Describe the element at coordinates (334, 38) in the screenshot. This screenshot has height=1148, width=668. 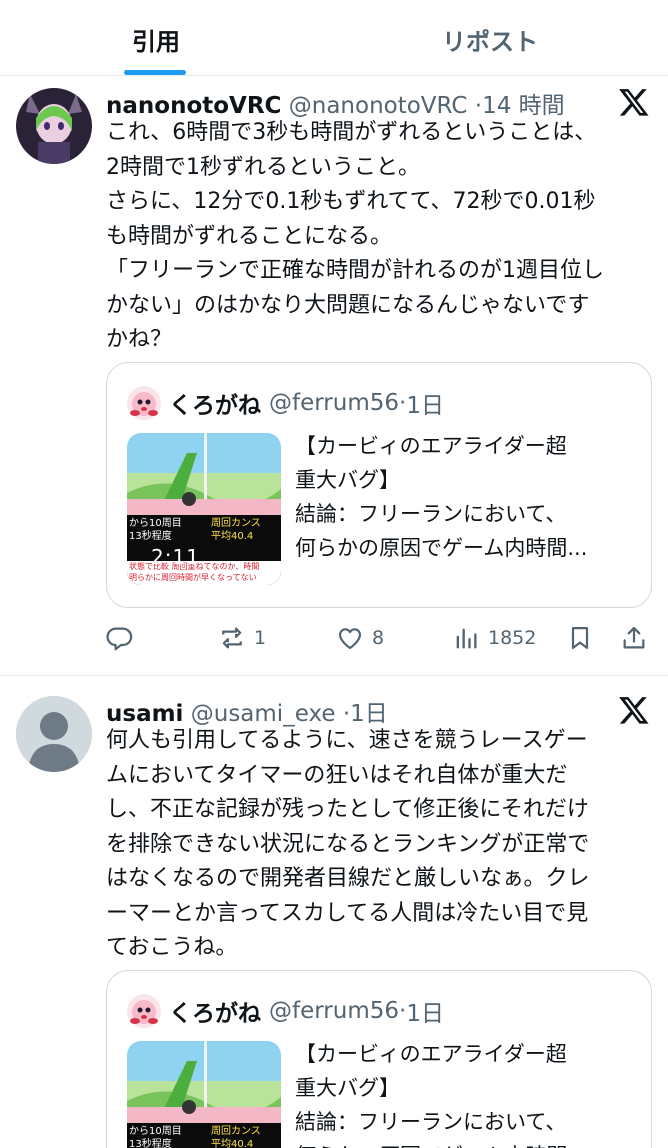
I see `tab-bar: 引用 リポスト` at that location.